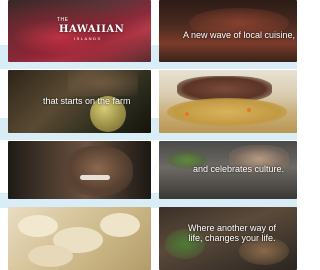 The width and height of the screenshot is (320, 270). I want to click on caption-local-cuisine: A new wave of local cuisine,, so click(239, 35).